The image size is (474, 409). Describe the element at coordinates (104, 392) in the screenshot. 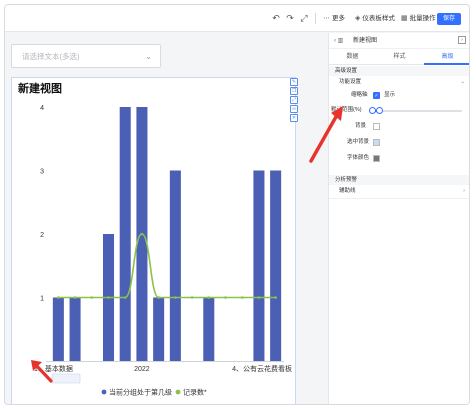

I see `legend-marker-bar` at that location.